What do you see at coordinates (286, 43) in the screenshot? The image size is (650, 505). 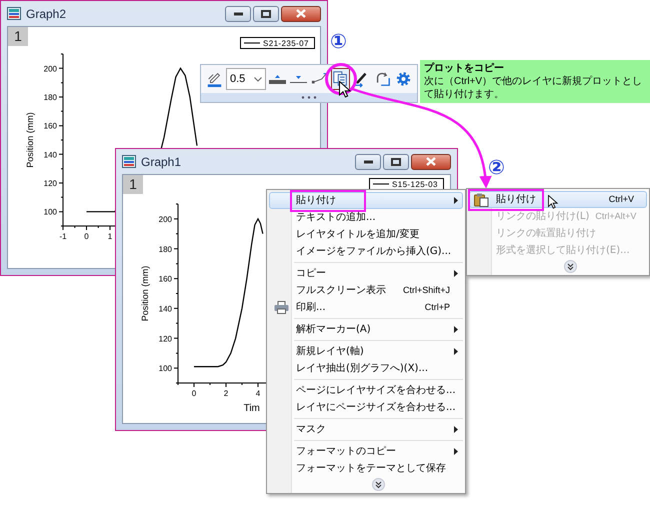 I see `legend-label: S21-235-07` at bounding box center [286, 43].